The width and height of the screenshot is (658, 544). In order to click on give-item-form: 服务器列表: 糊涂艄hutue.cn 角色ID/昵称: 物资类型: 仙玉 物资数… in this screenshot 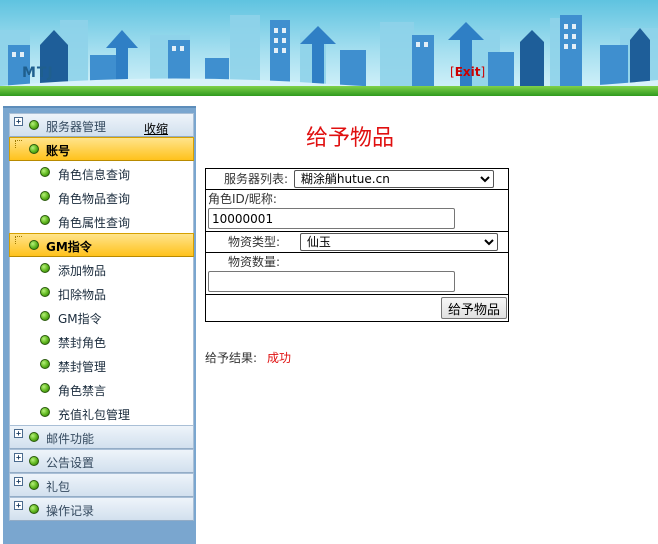, I will do `click(357, 245)`.